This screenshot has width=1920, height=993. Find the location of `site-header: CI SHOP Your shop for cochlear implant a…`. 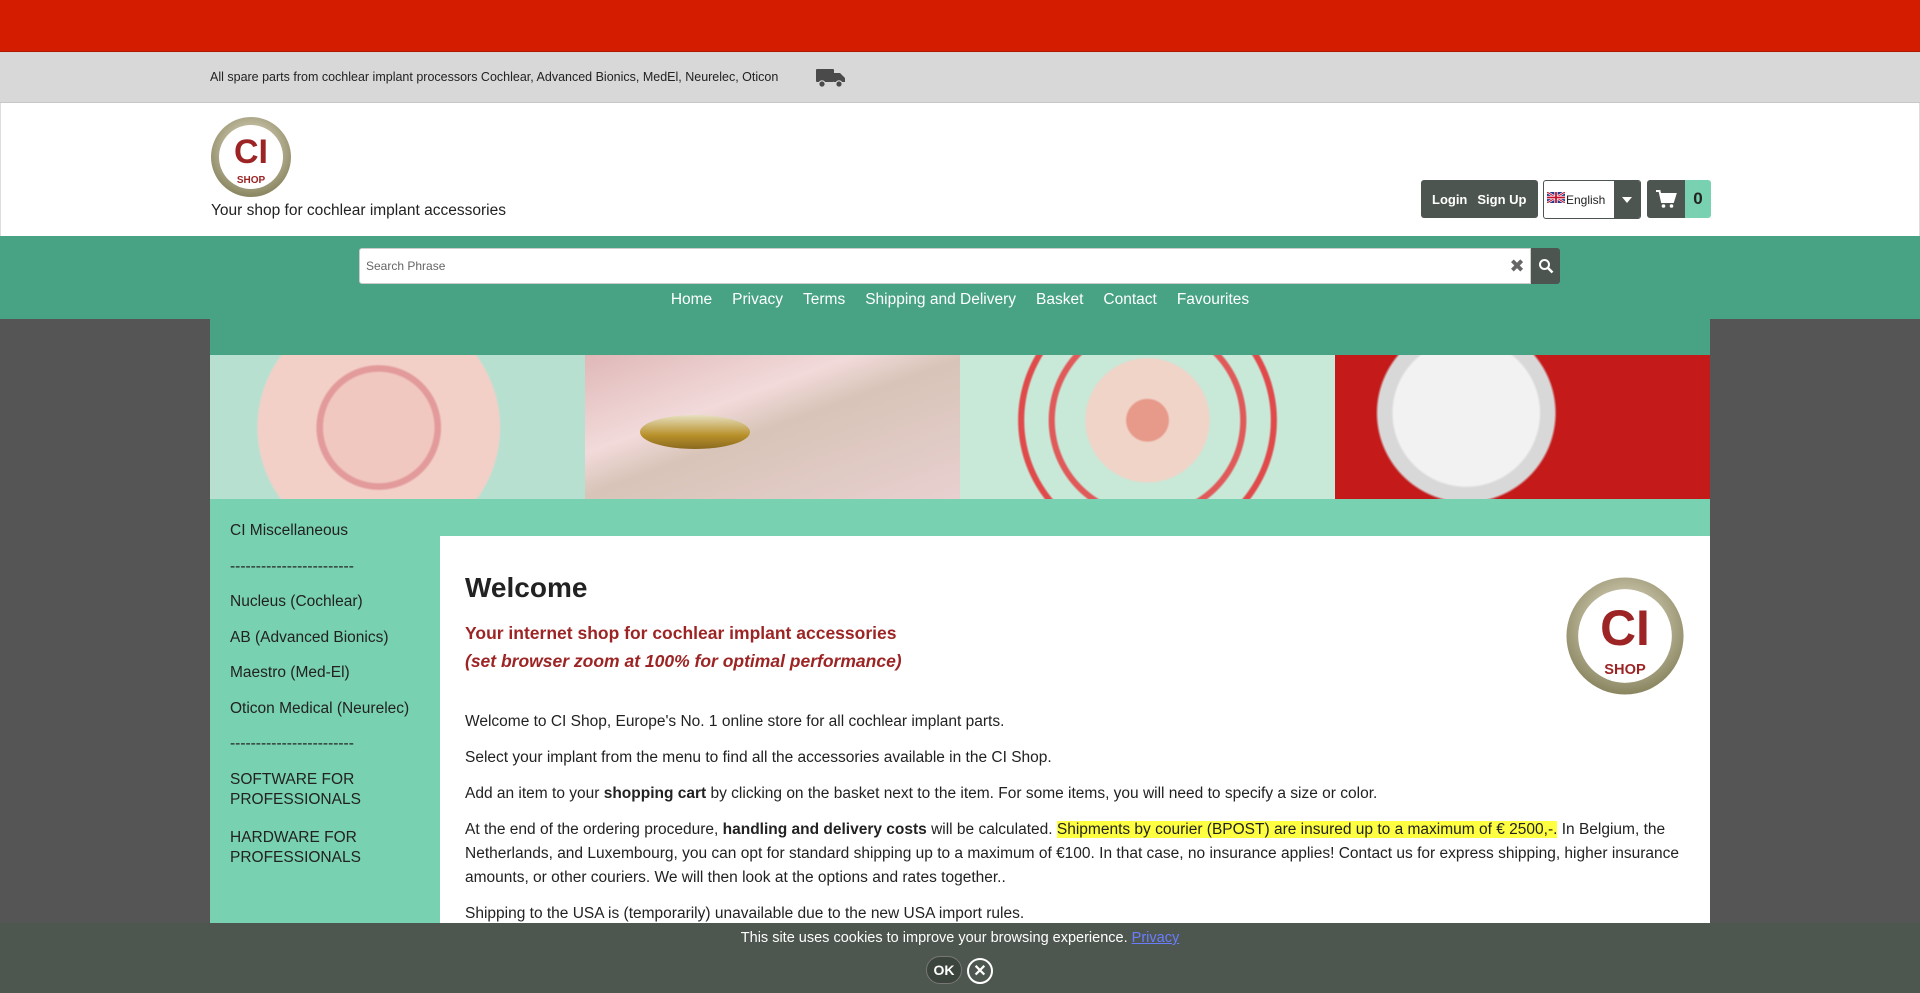

site-header: CI SHOP Your shop for cochlear implant a… is located at coordinates (960, 169).